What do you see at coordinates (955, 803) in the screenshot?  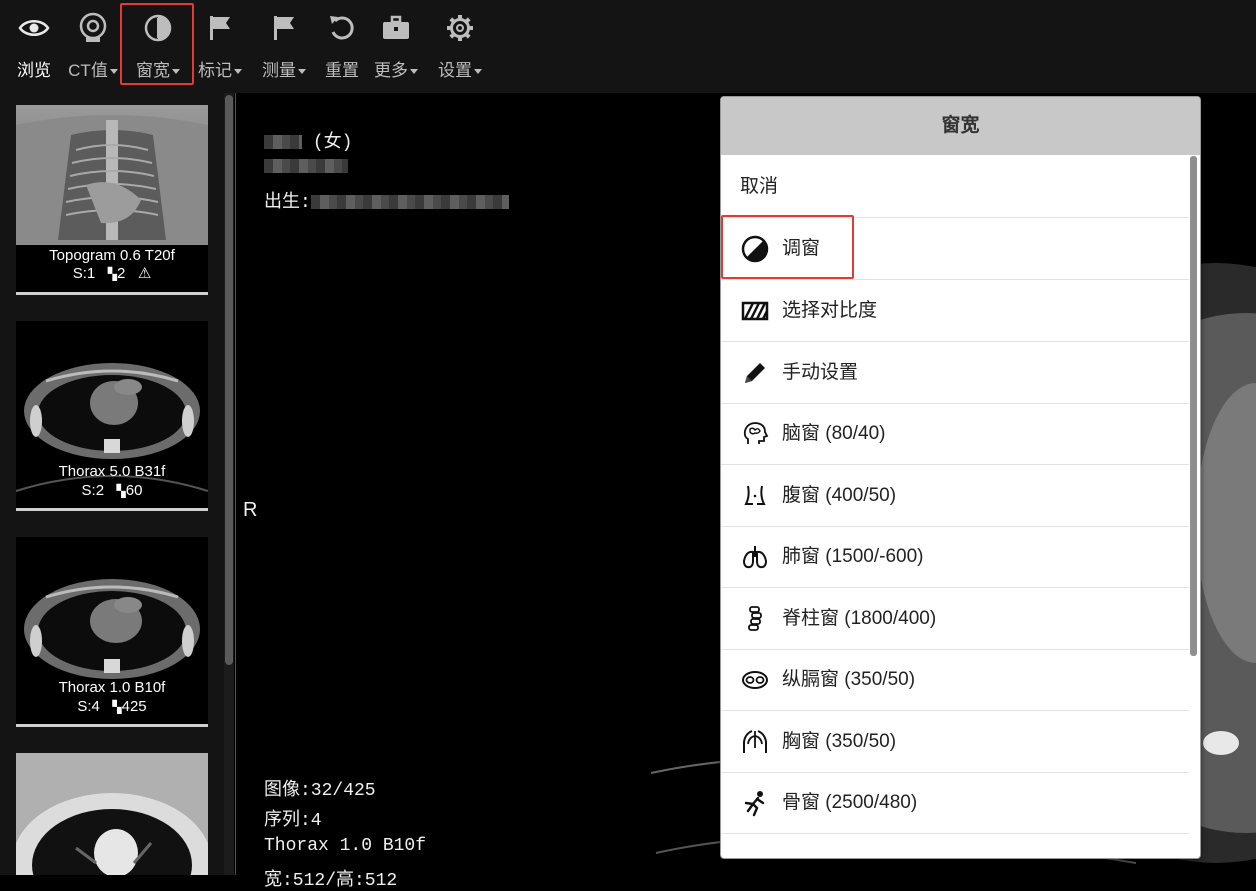 I see `menu-item-bone-window: 骨窗 (2500/480)` at bounding box center [955, 803].